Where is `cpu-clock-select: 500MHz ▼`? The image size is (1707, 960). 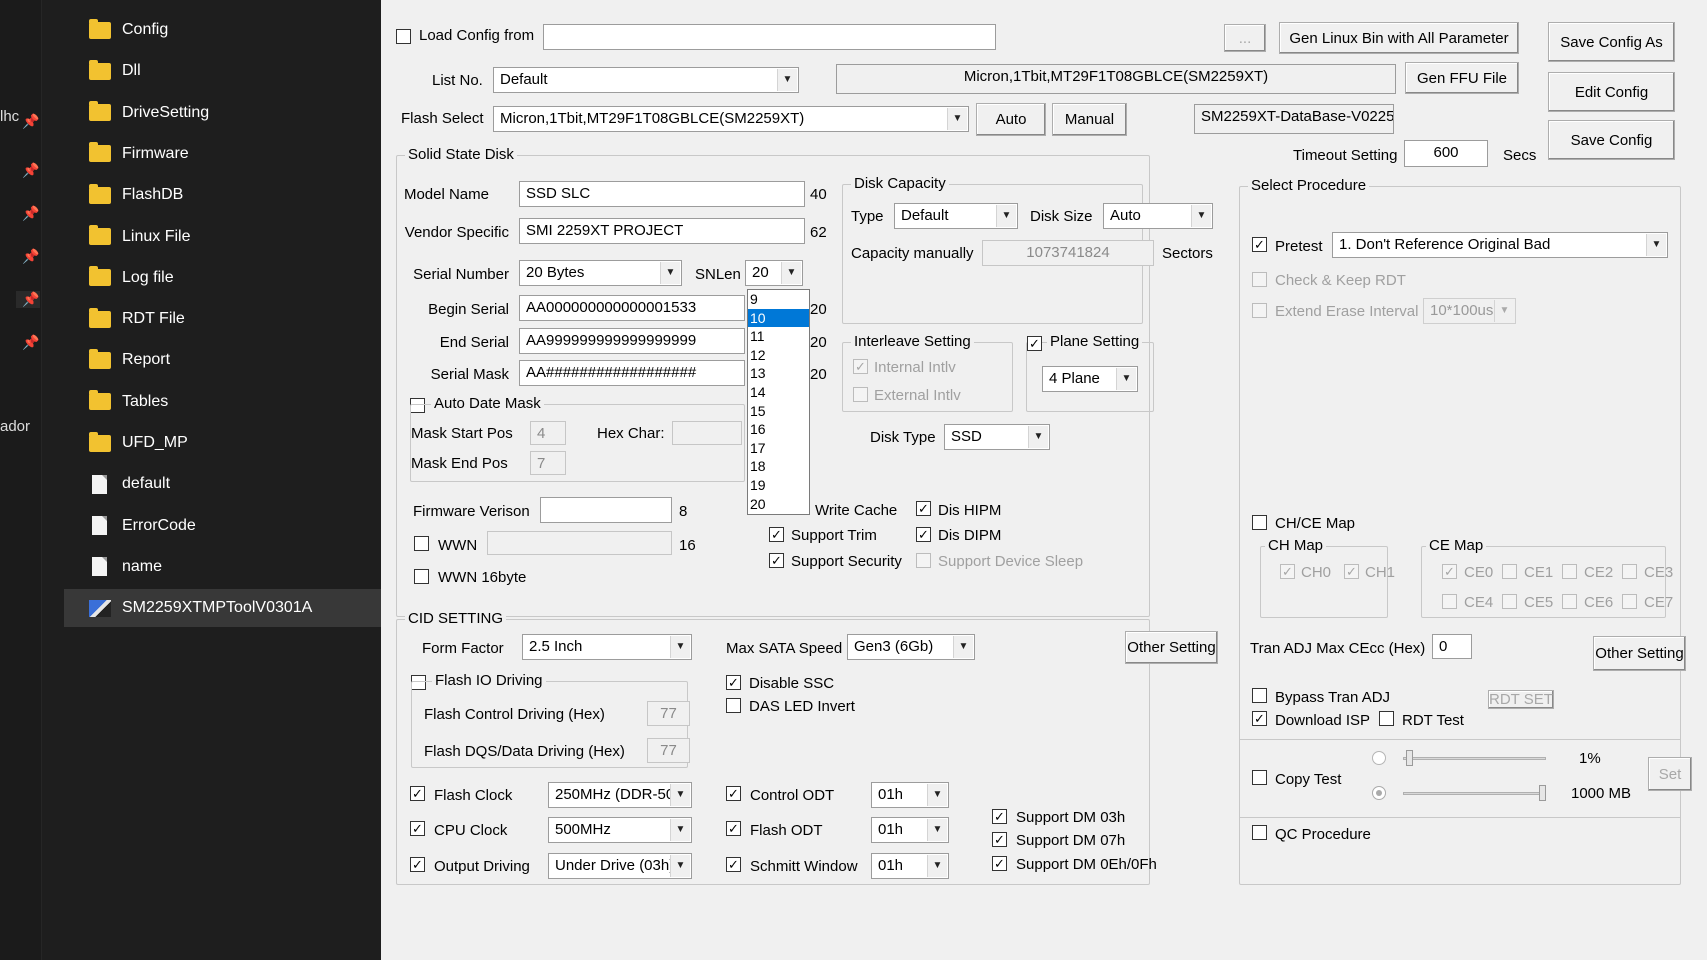 cpu-clock-select: 500MHz ▼ is located at coordinates (620, 830).